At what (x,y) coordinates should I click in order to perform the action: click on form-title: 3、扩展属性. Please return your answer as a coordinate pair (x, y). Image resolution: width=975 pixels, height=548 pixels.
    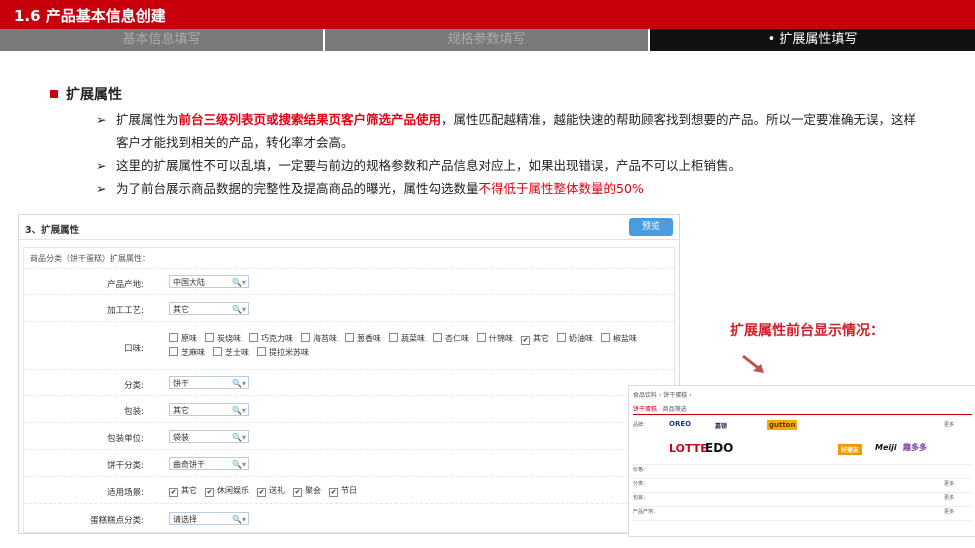
    Looking at the image, I should click on (52, 230).